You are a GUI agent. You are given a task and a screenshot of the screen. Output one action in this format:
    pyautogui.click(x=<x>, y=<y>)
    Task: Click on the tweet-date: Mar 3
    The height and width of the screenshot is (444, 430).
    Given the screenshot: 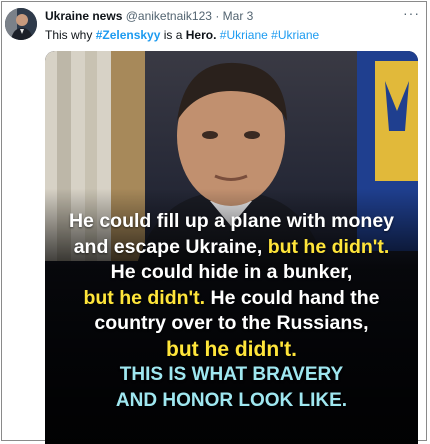 What is the action you would take?
    pyautogui.click(x=238, y=16)
    